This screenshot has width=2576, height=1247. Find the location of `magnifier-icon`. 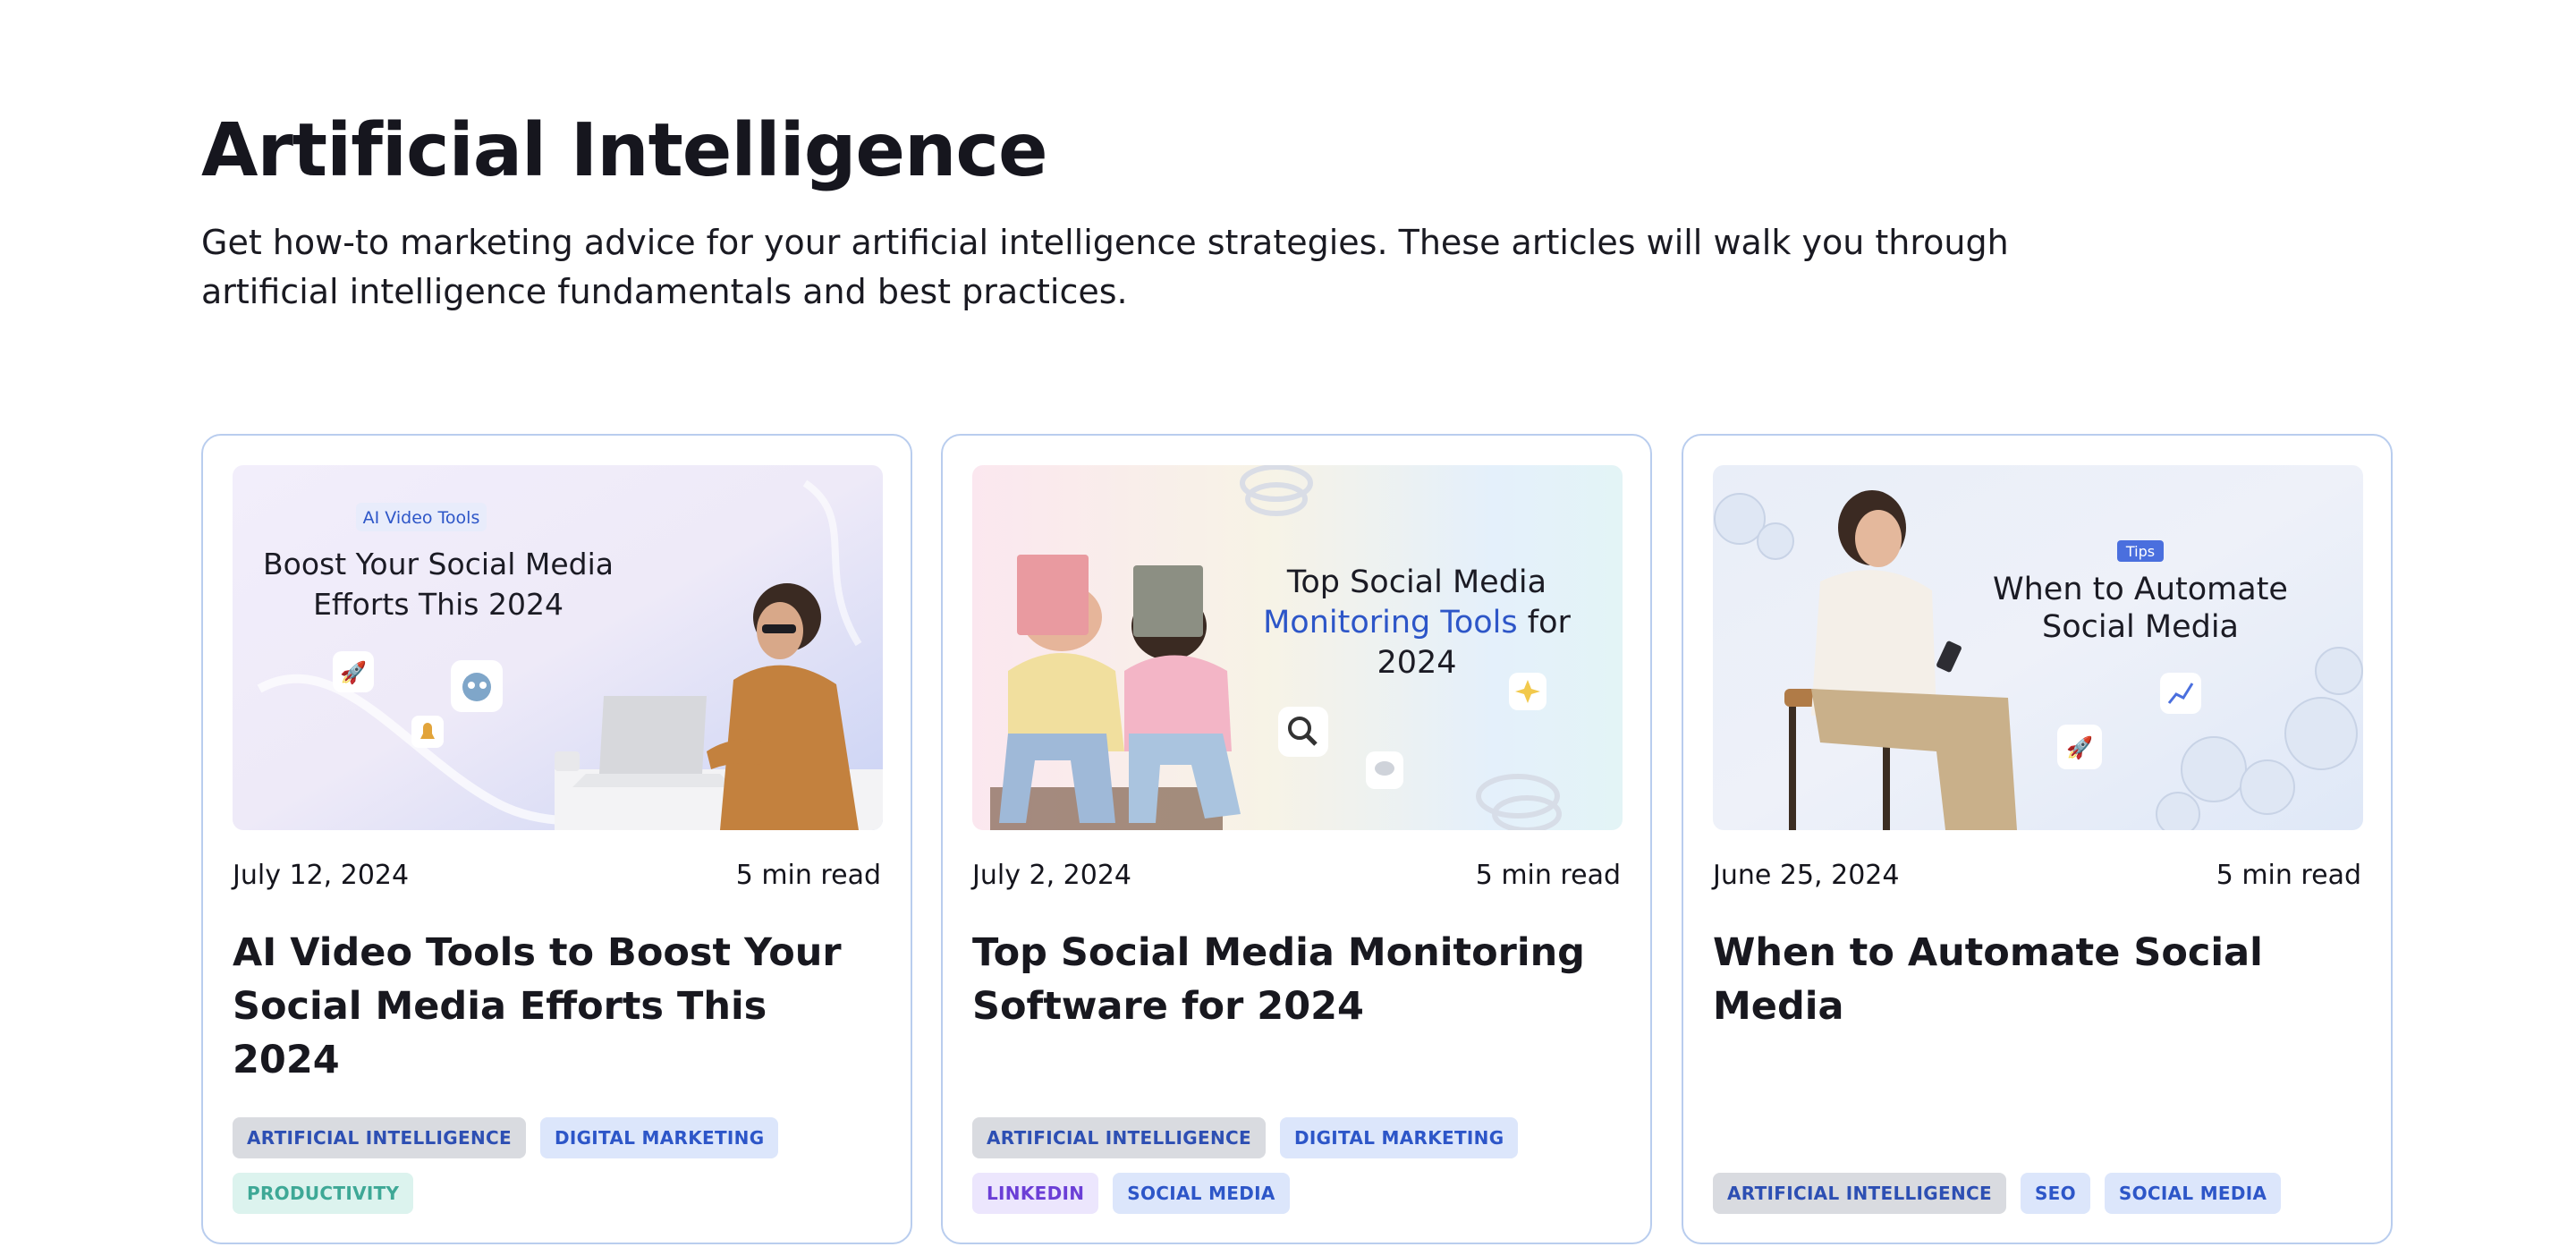

magnifier-icon is located at coordinates (1303, 732).